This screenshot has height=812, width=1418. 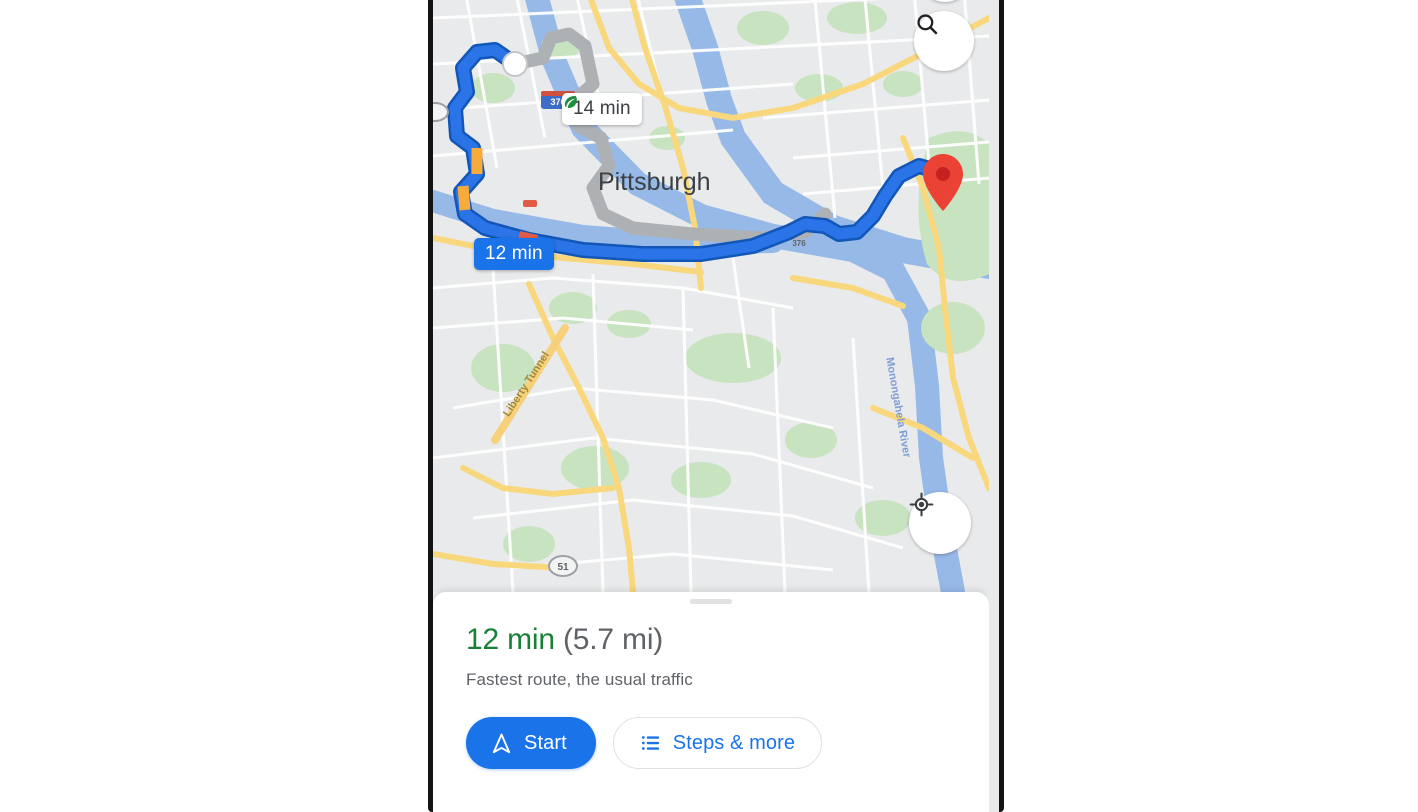 I want to click on steps-and-more-button: Steps & more, so click(x=717, y=743).